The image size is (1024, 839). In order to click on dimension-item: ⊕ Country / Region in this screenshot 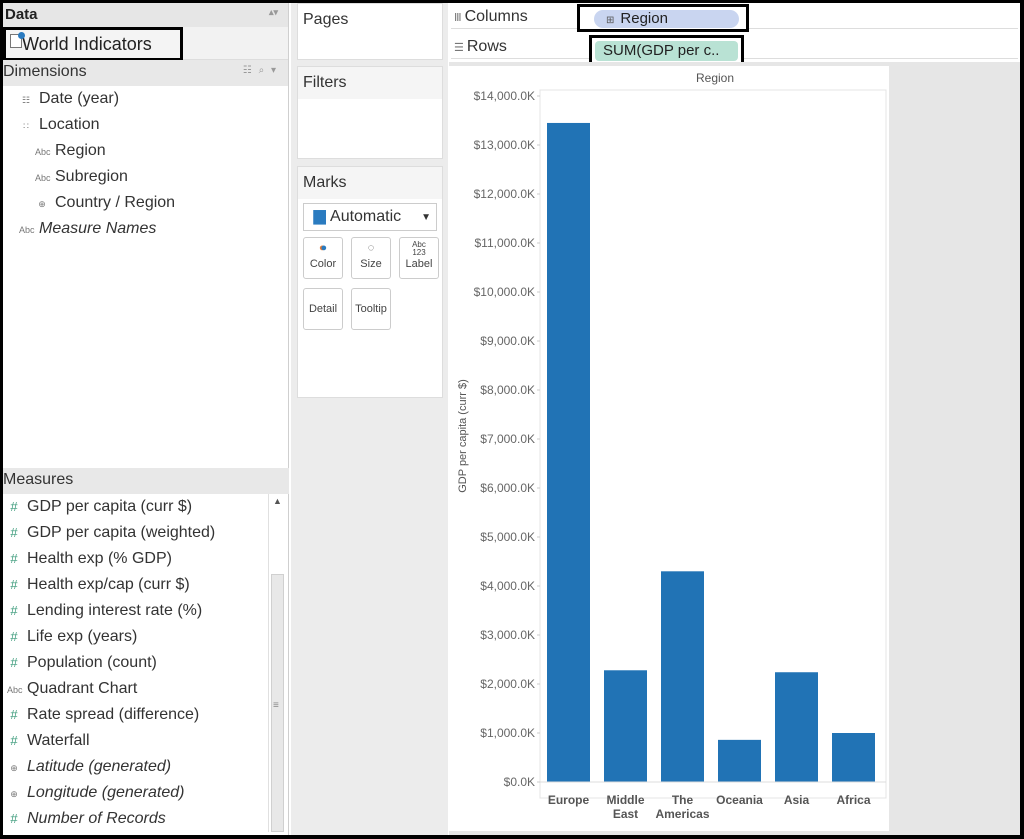, I will do `click(145, 203)`.